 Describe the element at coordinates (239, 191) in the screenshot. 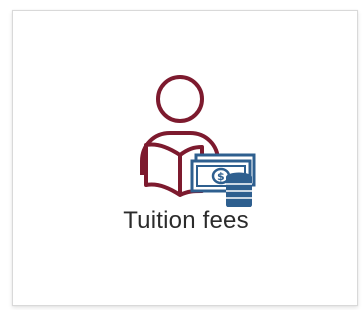

I see `coin-stack-shape` at that location.